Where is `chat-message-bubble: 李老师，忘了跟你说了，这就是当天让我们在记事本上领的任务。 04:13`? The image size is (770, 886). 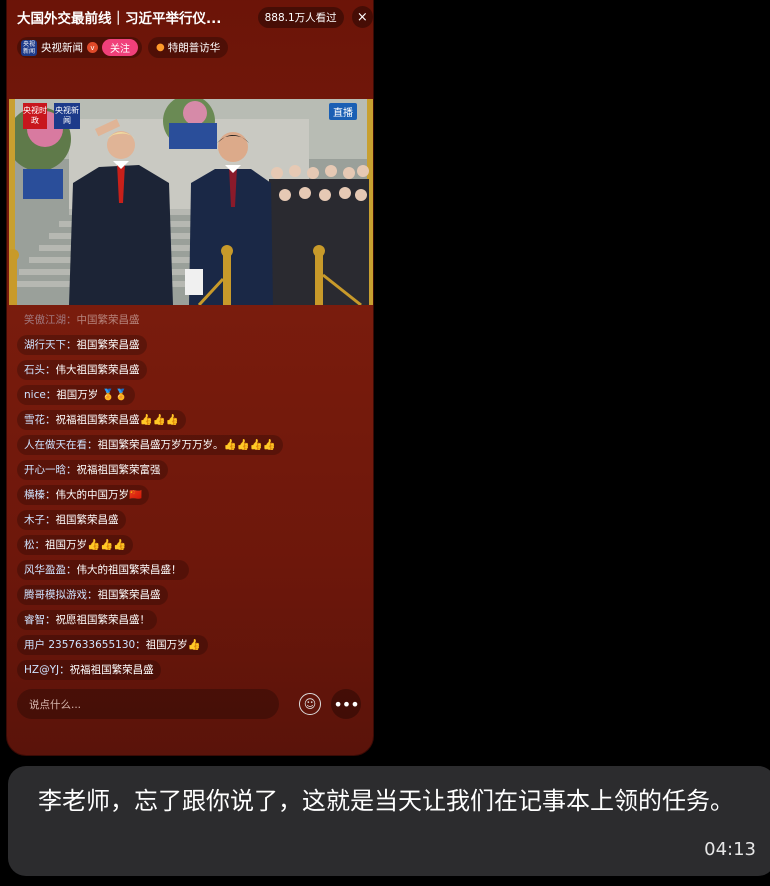
chat-message-bubble: 李老师，忘了跟你说了，这就是当天让我们在记事本上领的任务。 04:13 is located at coordinates (389, 821).